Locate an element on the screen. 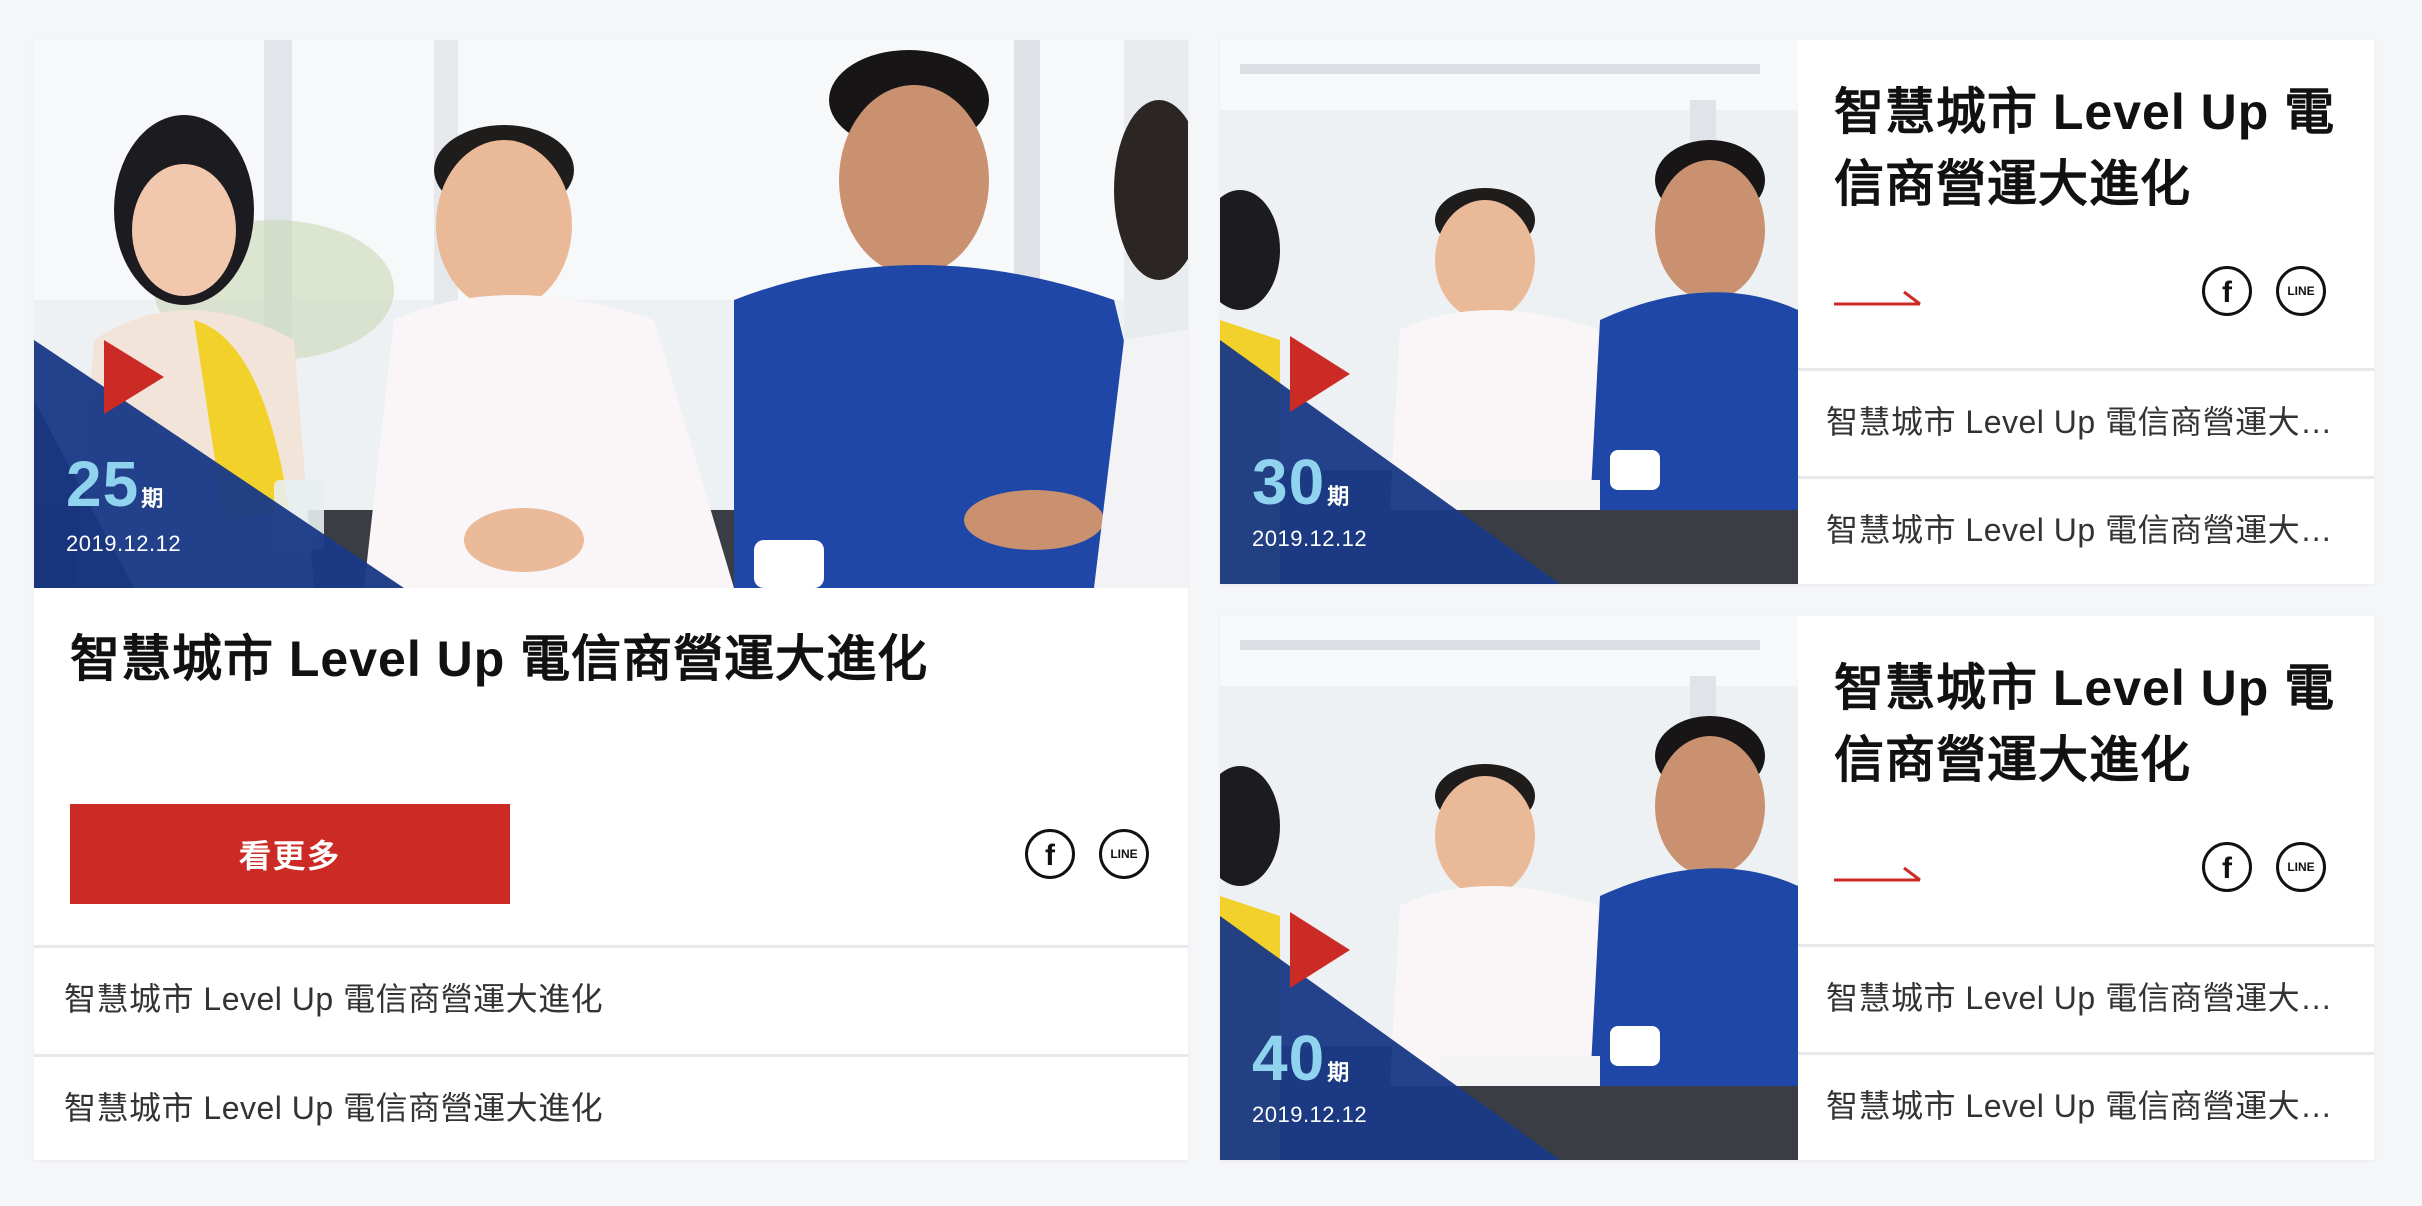  article-photo: 30期 2019.12.12 is located at coordinates (1509, 312).